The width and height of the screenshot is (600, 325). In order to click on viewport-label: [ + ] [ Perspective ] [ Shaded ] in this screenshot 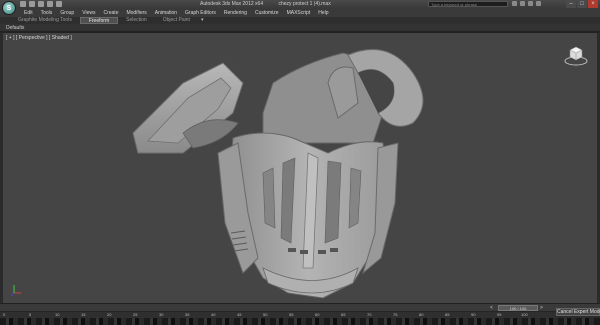, I will do `click(39, 38)`.